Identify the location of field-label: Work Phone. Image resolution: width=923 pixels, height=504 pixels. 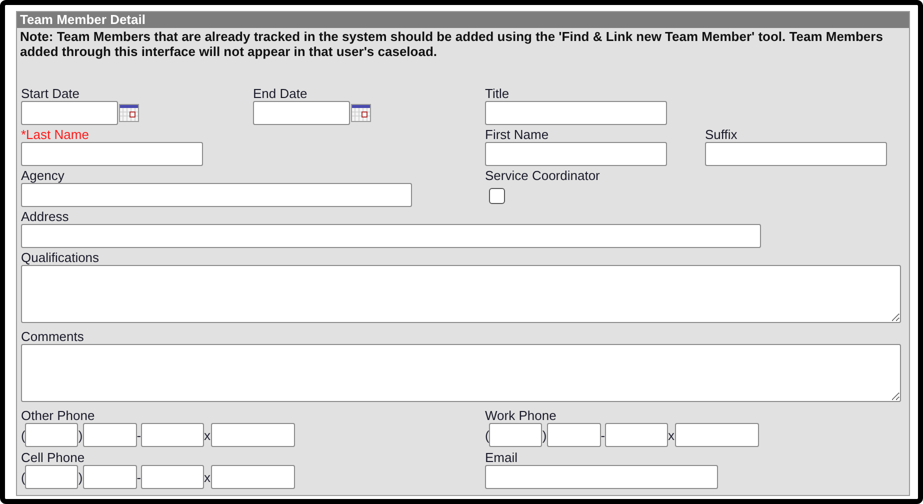
(520, 415).